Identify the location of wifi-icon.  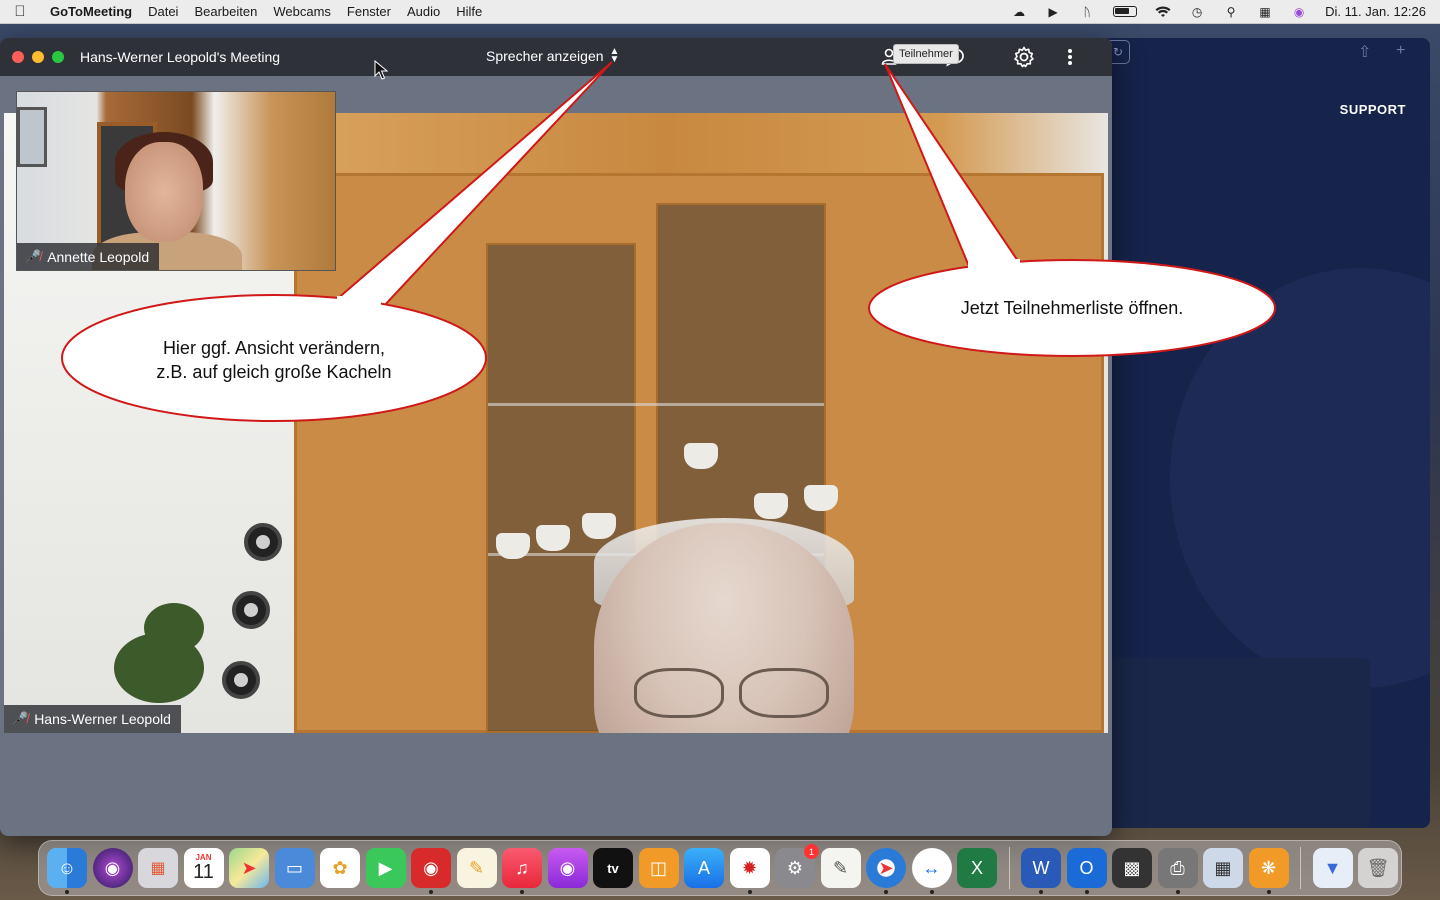
(1163, 12).